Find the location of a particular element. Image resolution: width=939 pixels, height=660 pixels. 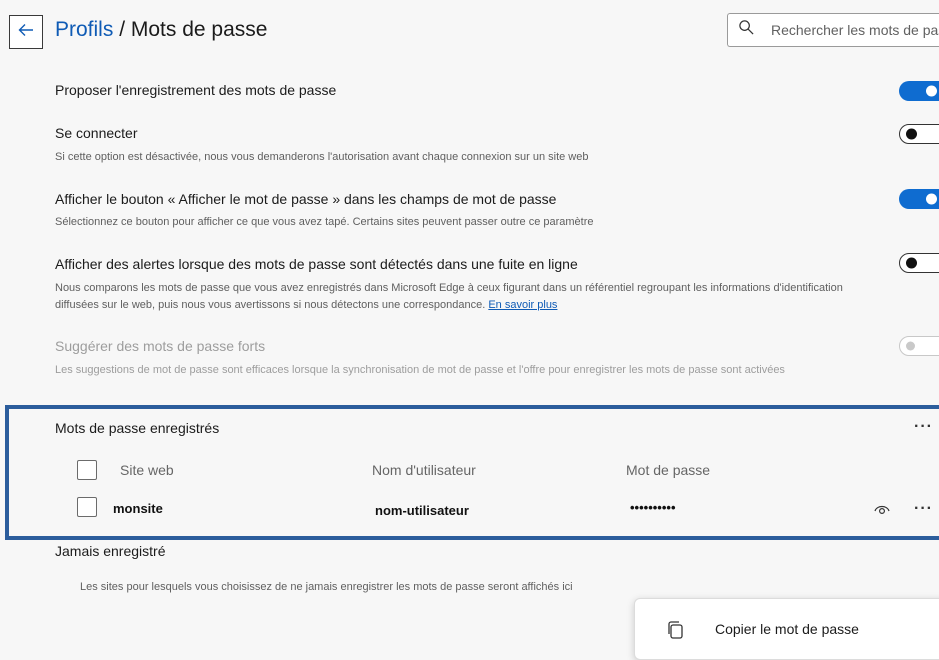

column-header-username: Nom d'utilisateur is located at coordinates (424, 470).